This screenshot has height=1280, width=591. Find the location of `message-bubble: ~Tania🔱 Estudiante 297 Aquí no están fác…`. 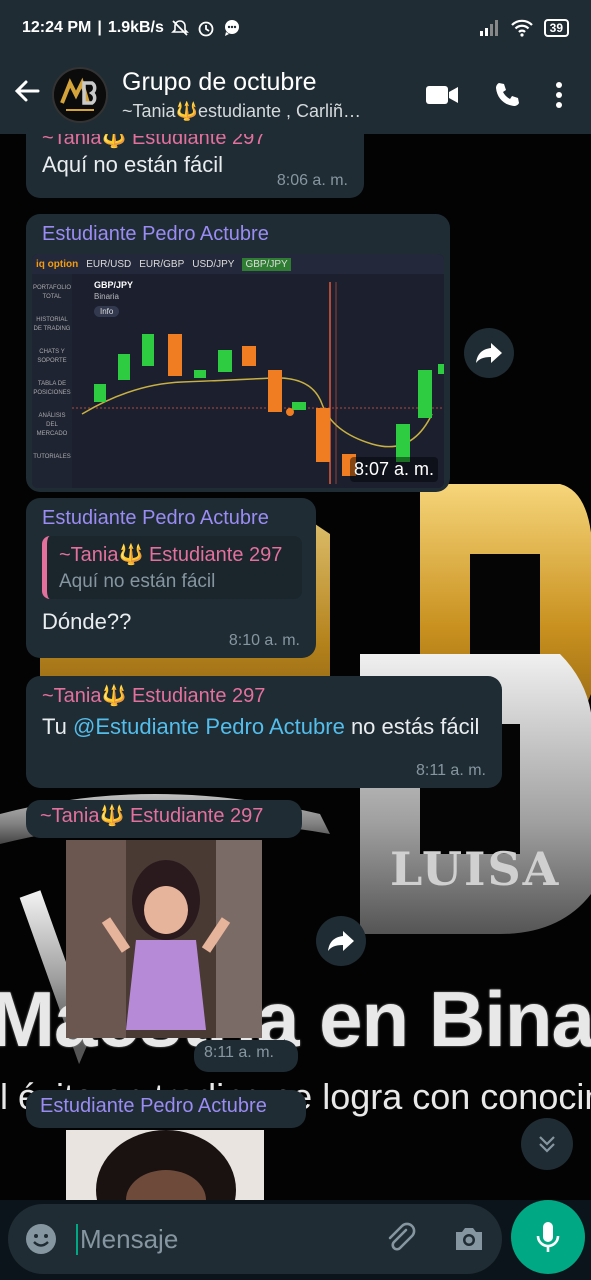

message-bubble: ~Tania🔱 Estudiante 297 Aquí no están fác… is located at coordinates (195, 166).